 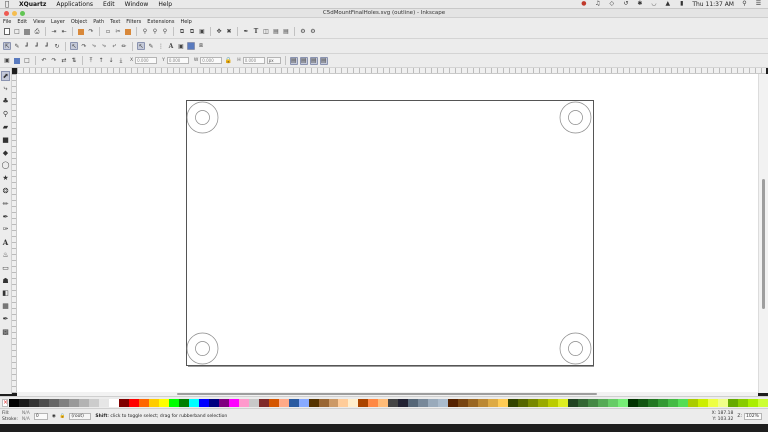 What do you see at coordinates (191, 46) in the screenshot?
I see `grid-toggle-icon` at bounding box center [191, 46].